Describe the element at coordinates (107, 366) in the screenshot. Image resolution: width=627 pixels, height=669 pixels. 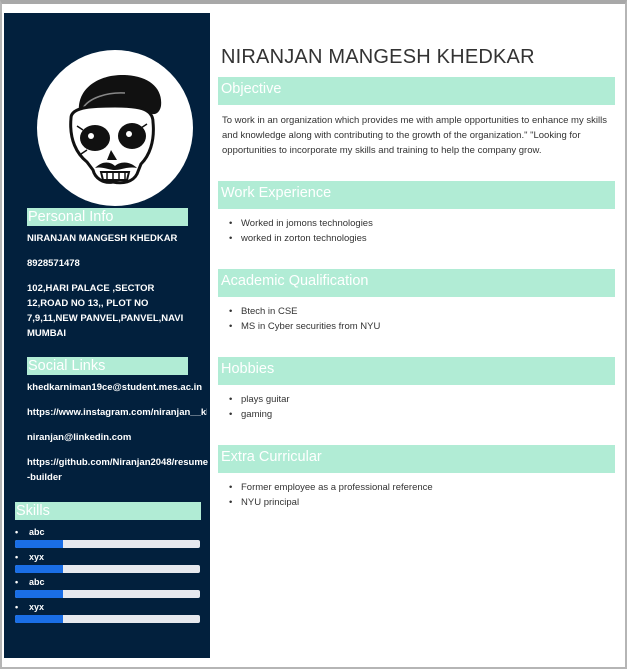
I see `social-links-heading: Social Links` at that location.